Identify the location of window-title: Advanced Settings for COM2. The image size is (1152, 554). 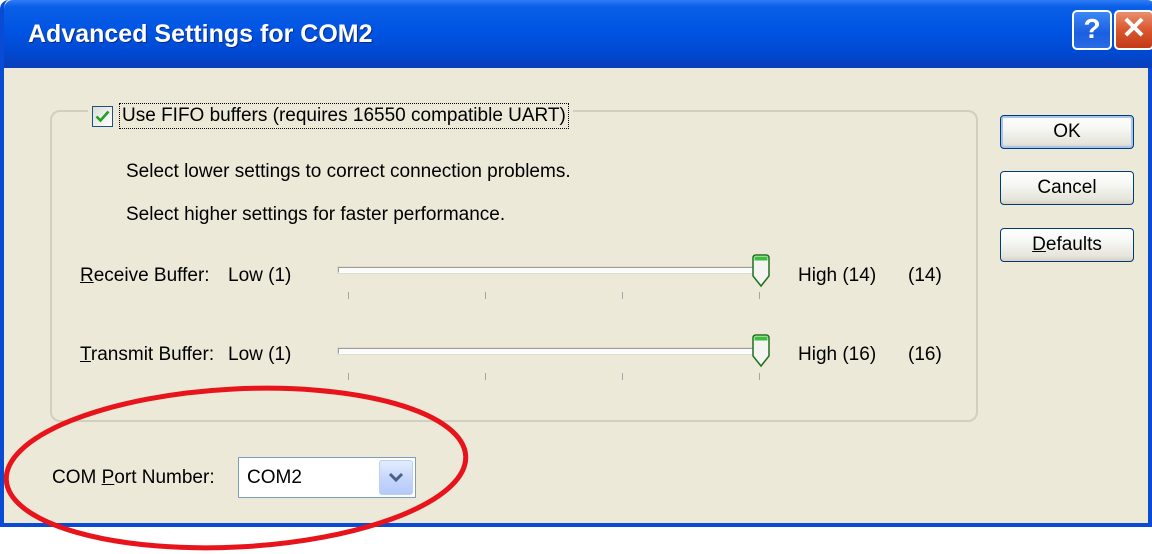
(200, 34).